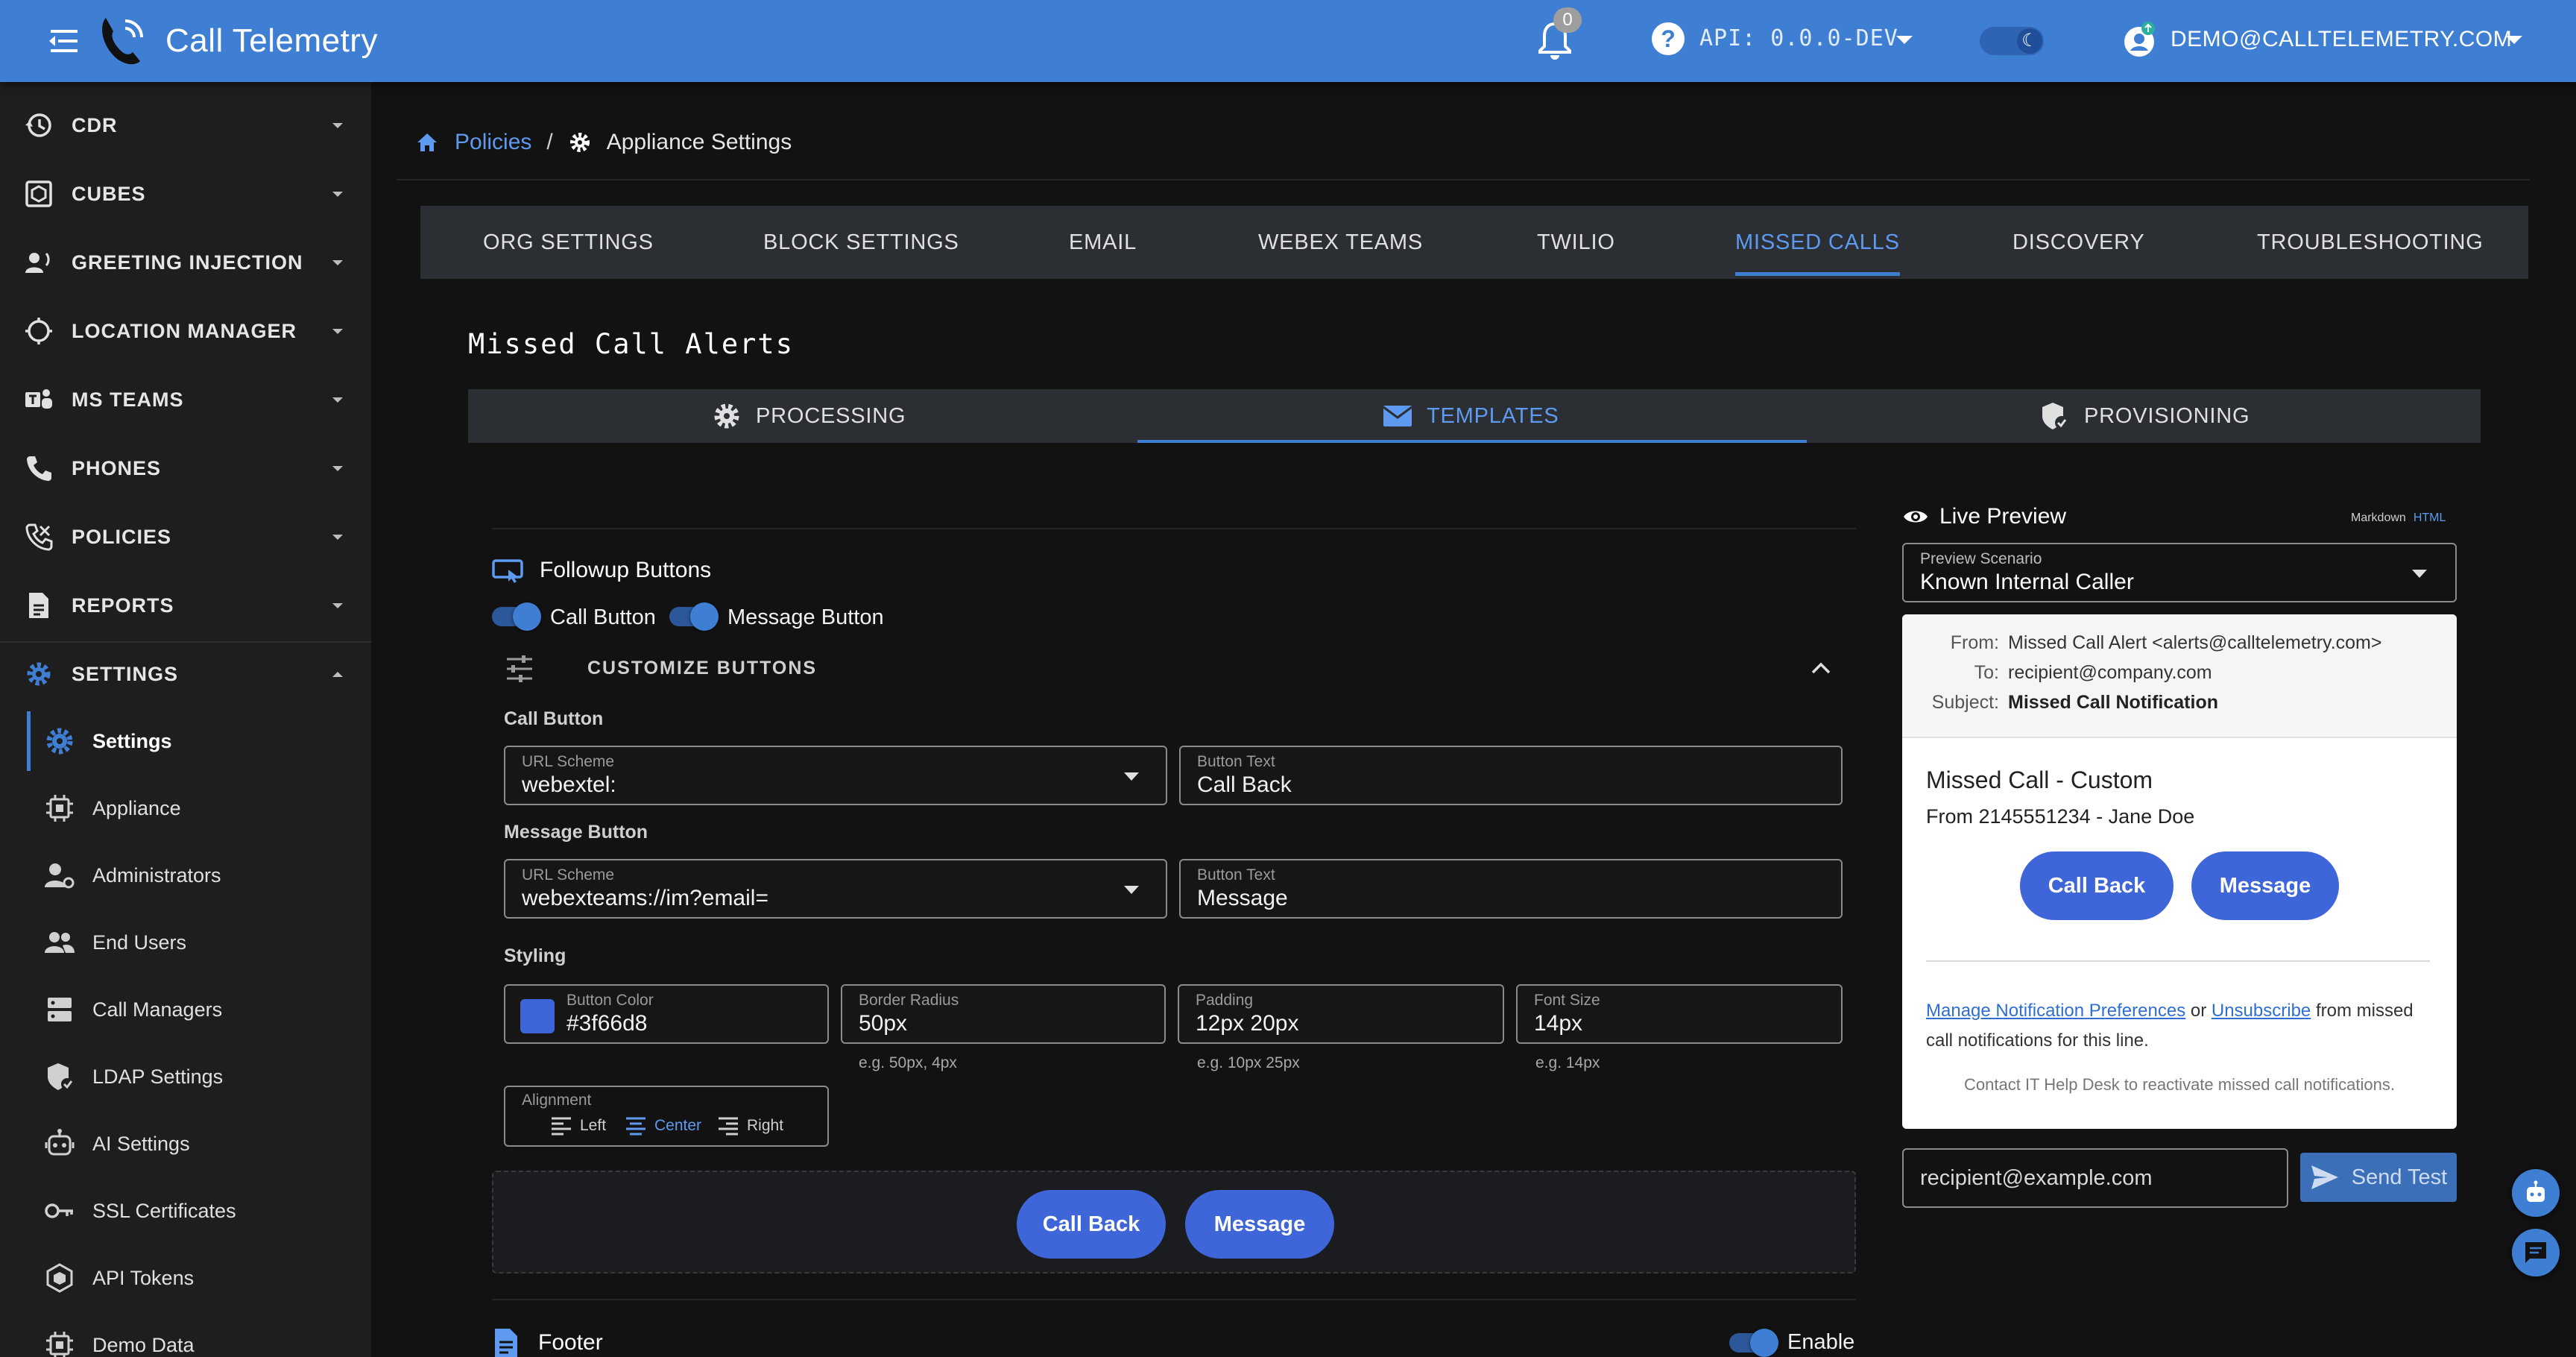 The width and height of the screenshot is (2576, 1357). What do you see at coordinates (1679, 1014) in the screenshot?
I see `font-size-field: Font Size 14px` at bounding box center [1679, 1014].